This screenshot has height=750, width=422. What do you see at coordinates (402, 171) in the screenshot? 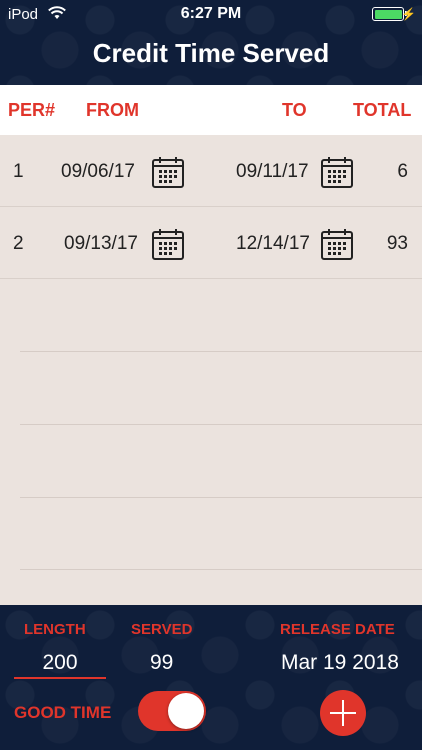
I see `row-total: 6` at bounding box center [402, 171].